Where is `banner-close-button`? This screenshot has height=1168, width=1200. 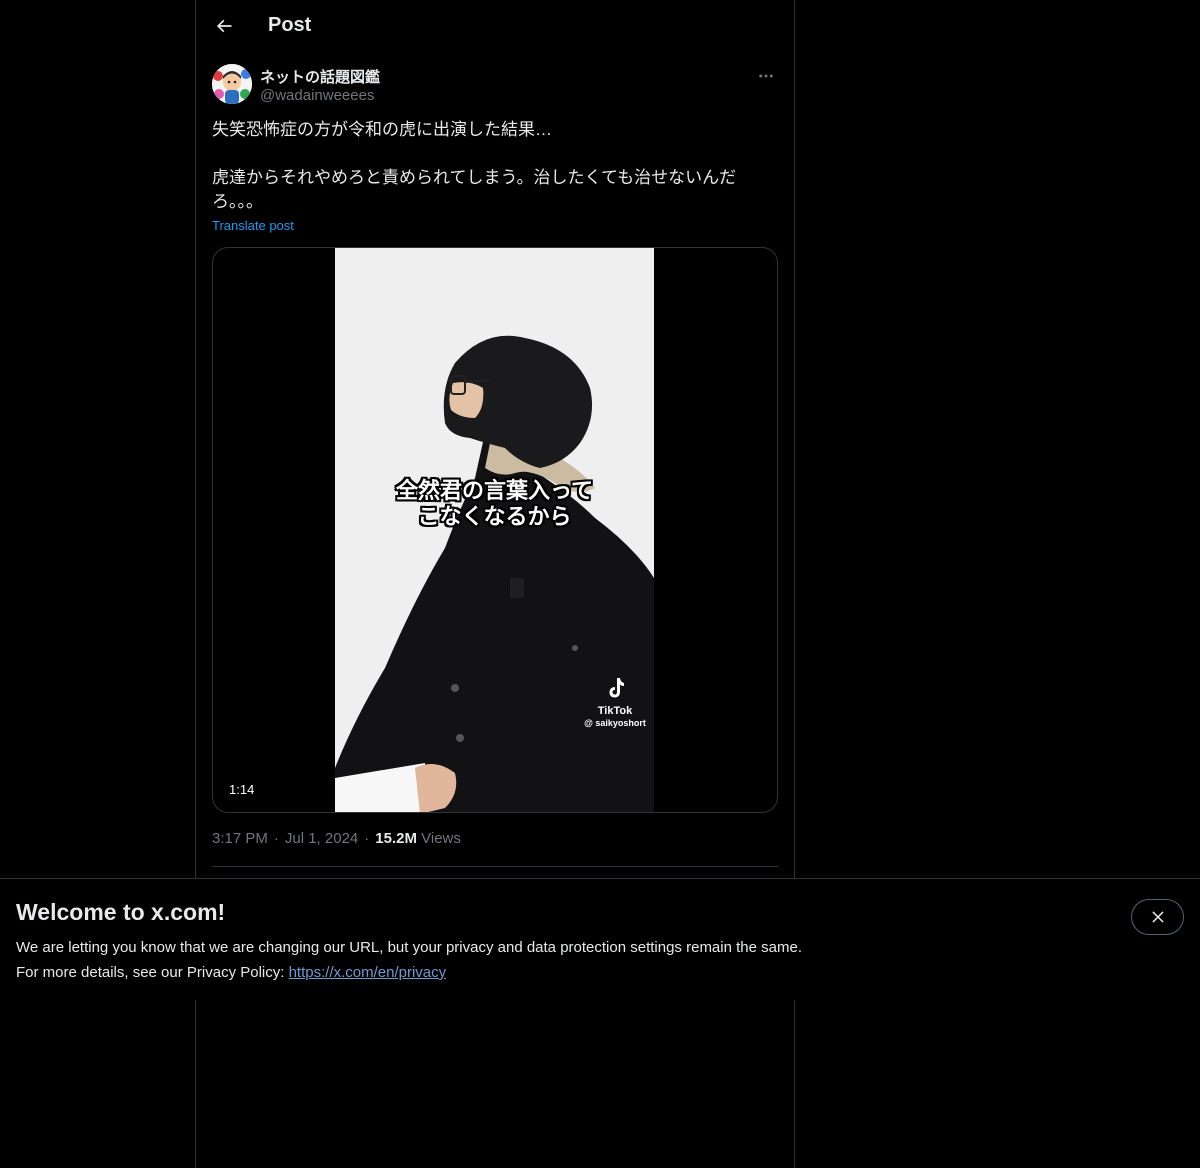
banner-close-button is located at coordinates (1157, 917).